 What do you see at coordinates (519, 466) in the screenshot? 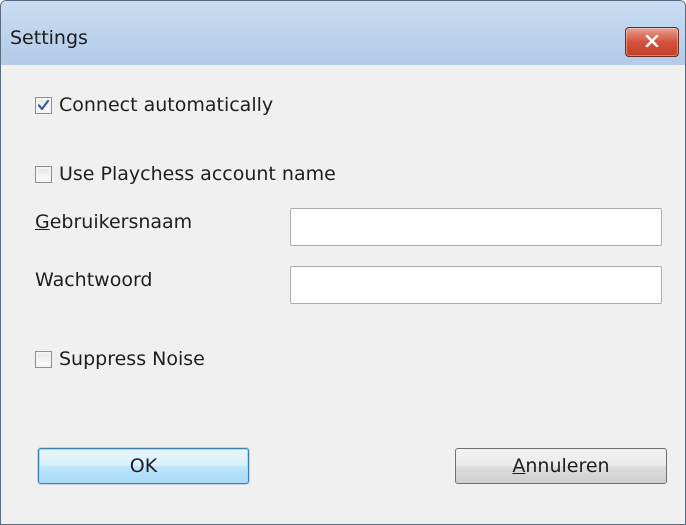
I see `cancel-mnemonic: A` at bounding box center [519, 466].